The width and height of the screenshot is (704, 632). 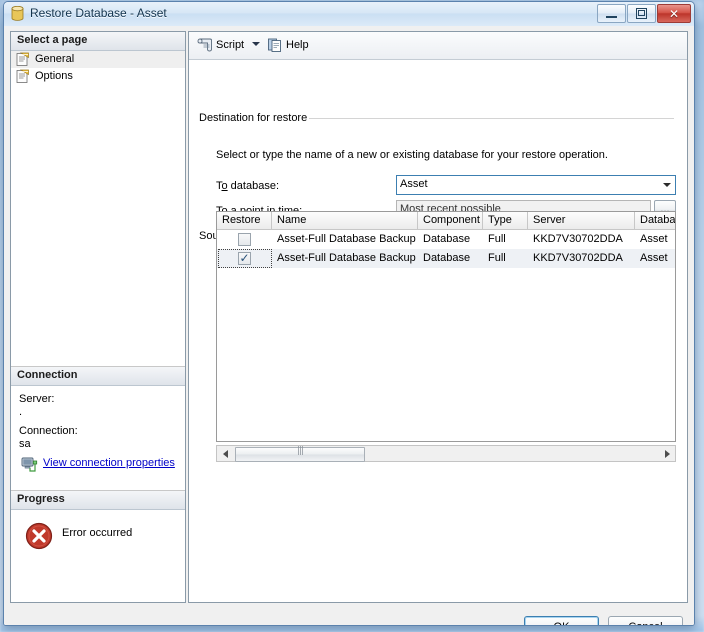 What do you see at coordinates (17, 13) in the screenshot?
I see `database-cylinder-icon` at bounding box center [17, 13].